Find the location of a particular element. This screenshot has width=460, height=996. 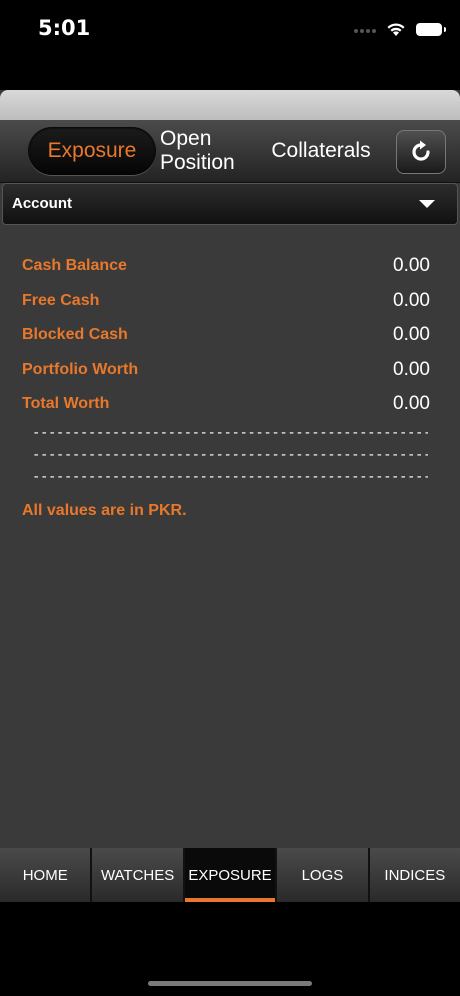

status-icons is located at coordinates (399, 29).